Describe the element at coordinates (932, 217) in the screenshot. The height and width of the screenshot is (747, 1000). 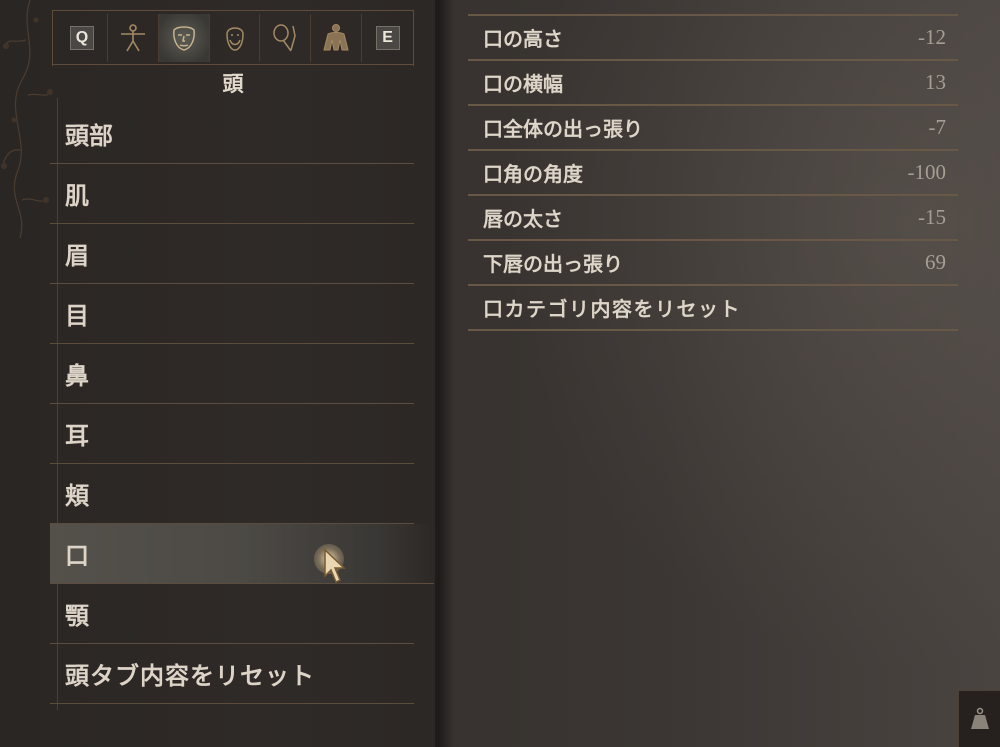
I see `param-value: -15` at that location.